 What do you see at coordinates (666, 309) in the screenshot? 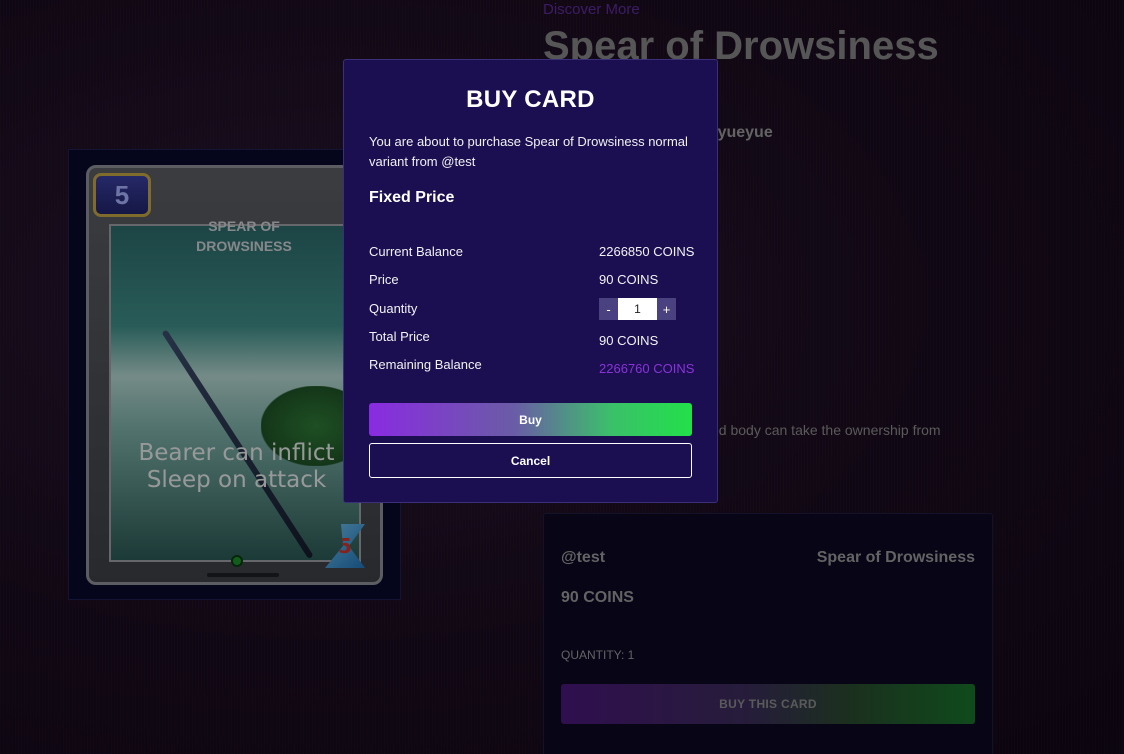
I see `quantity-increment-button: +` at bounding box center [666, 309].